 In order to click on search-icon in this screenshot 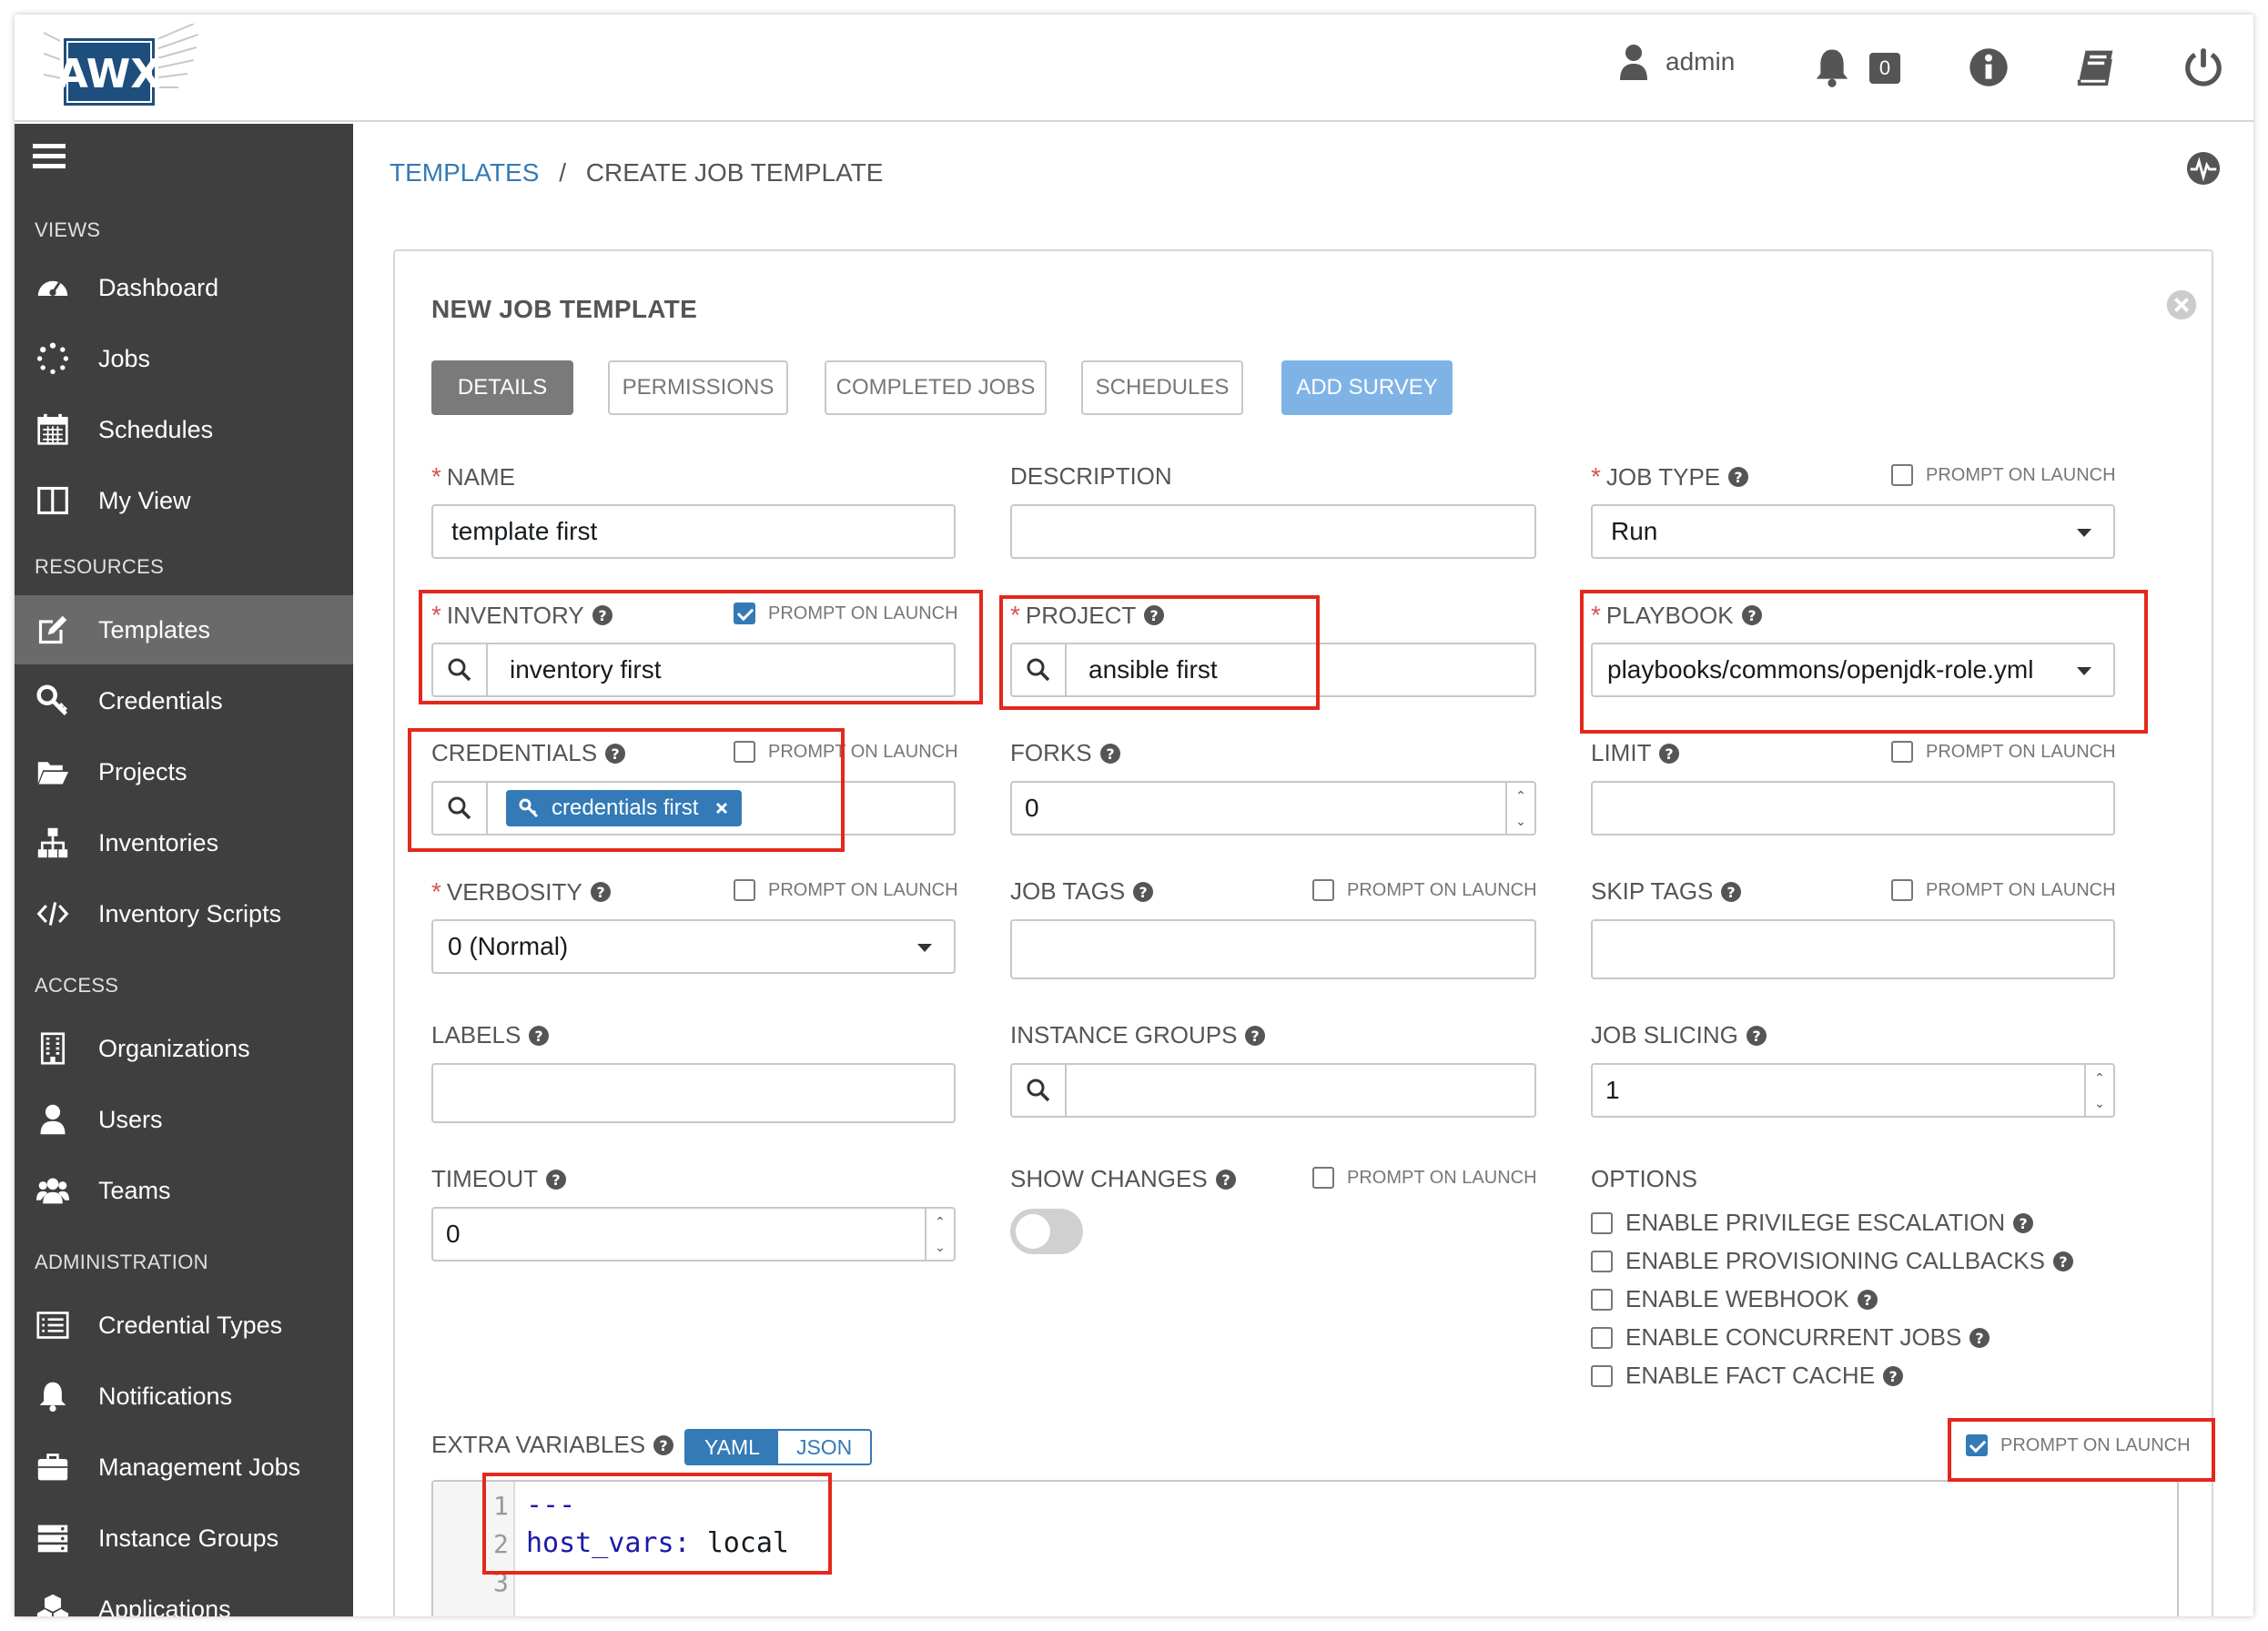, I will do `click(1039, 1090)`.